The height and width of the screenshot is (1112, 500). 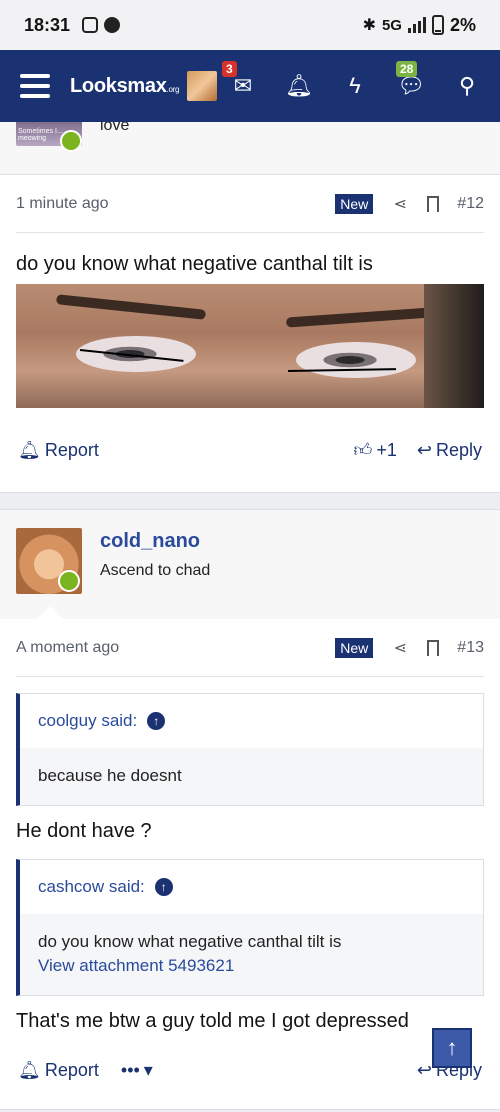 What do you see at coordinates (115, 128) in the screenshot?
I see `previous-user-title: love` at bounding box center [115, 128].